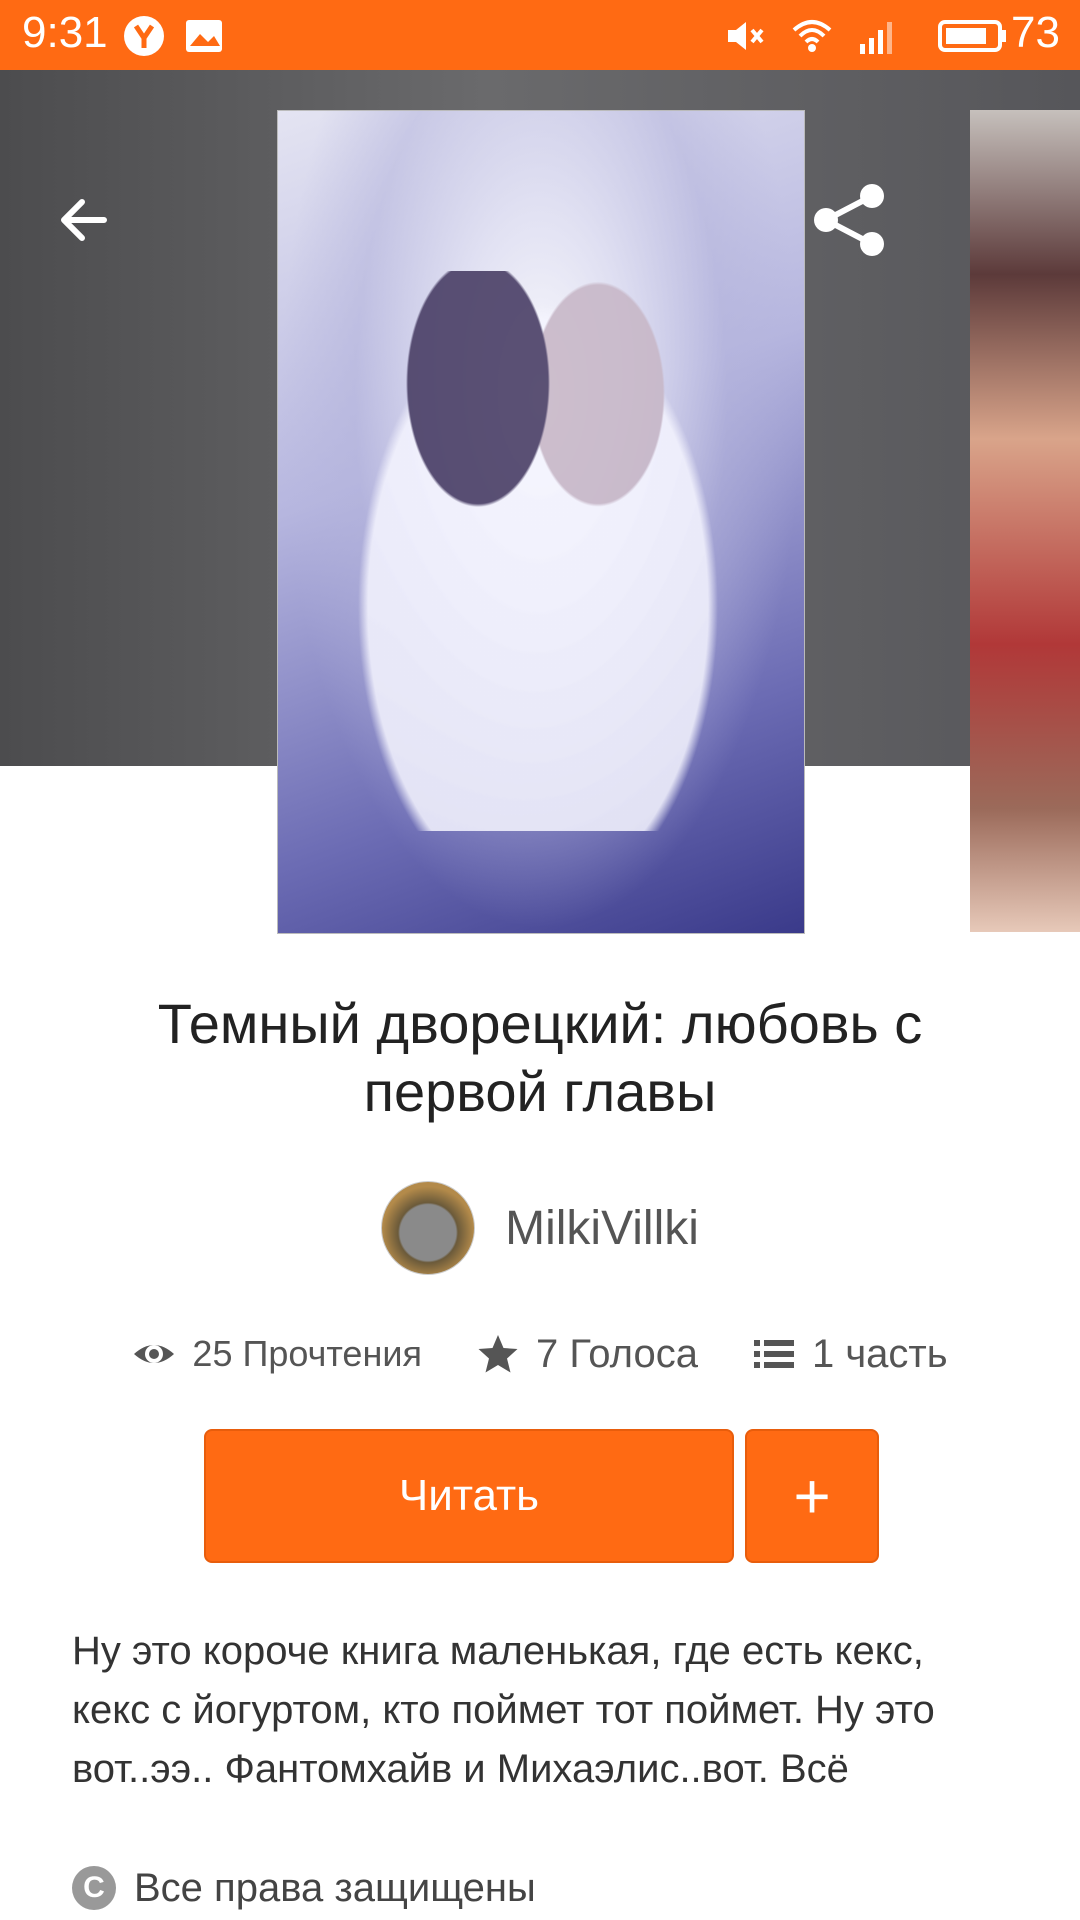 The image size is (1080, 1920). I want to click on parts-count: 1 часть, so click(879, 1353).